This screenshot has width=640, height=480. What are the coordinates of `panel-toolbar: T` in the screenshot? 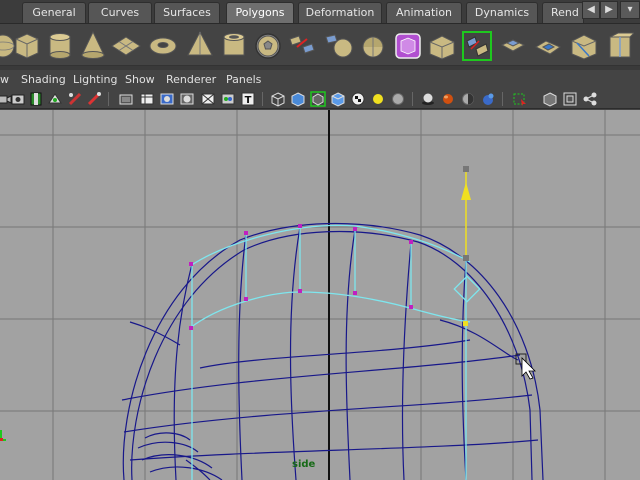 It's located at (320, 99).